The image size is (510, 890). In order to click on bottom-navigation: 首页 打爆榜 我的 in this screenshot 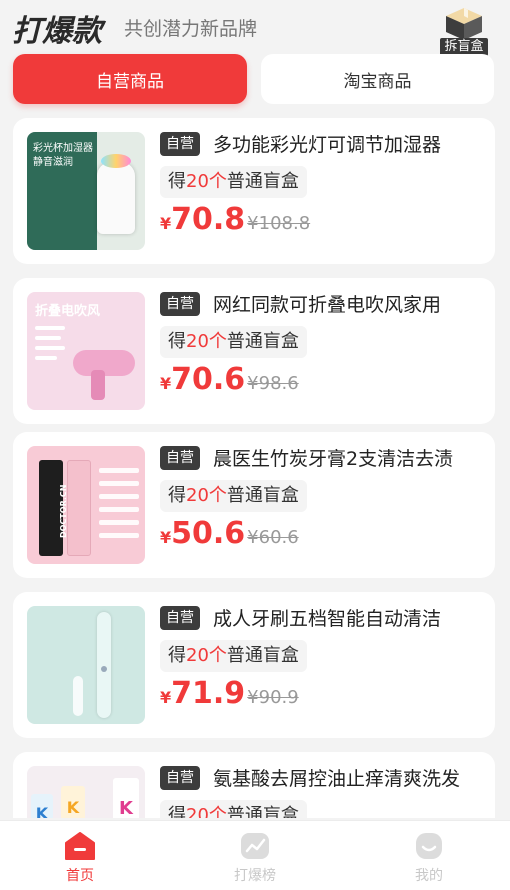, I will do `click(255, 855)`.